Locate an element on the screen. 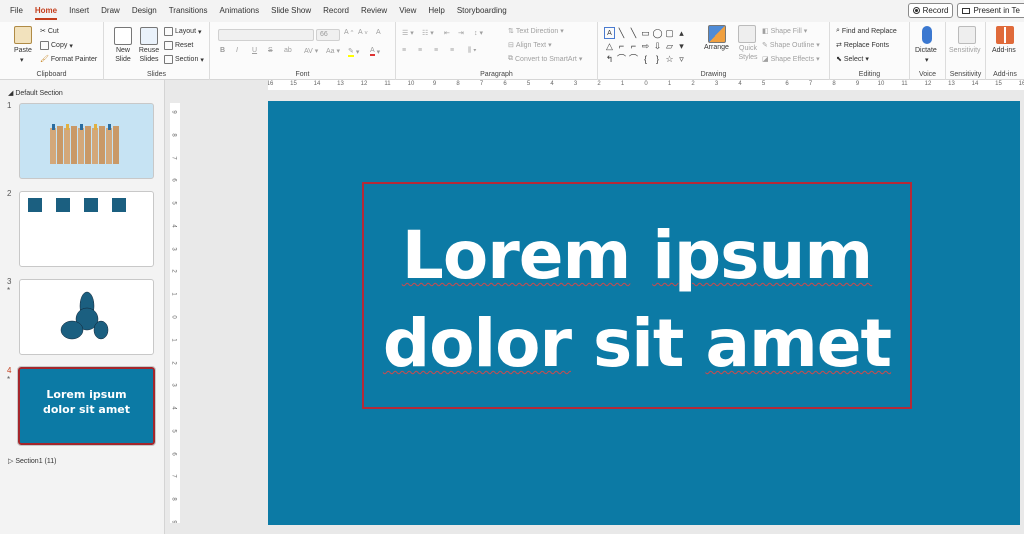  dictate-dropdown: ▾ is located at coordinates (927, 60).